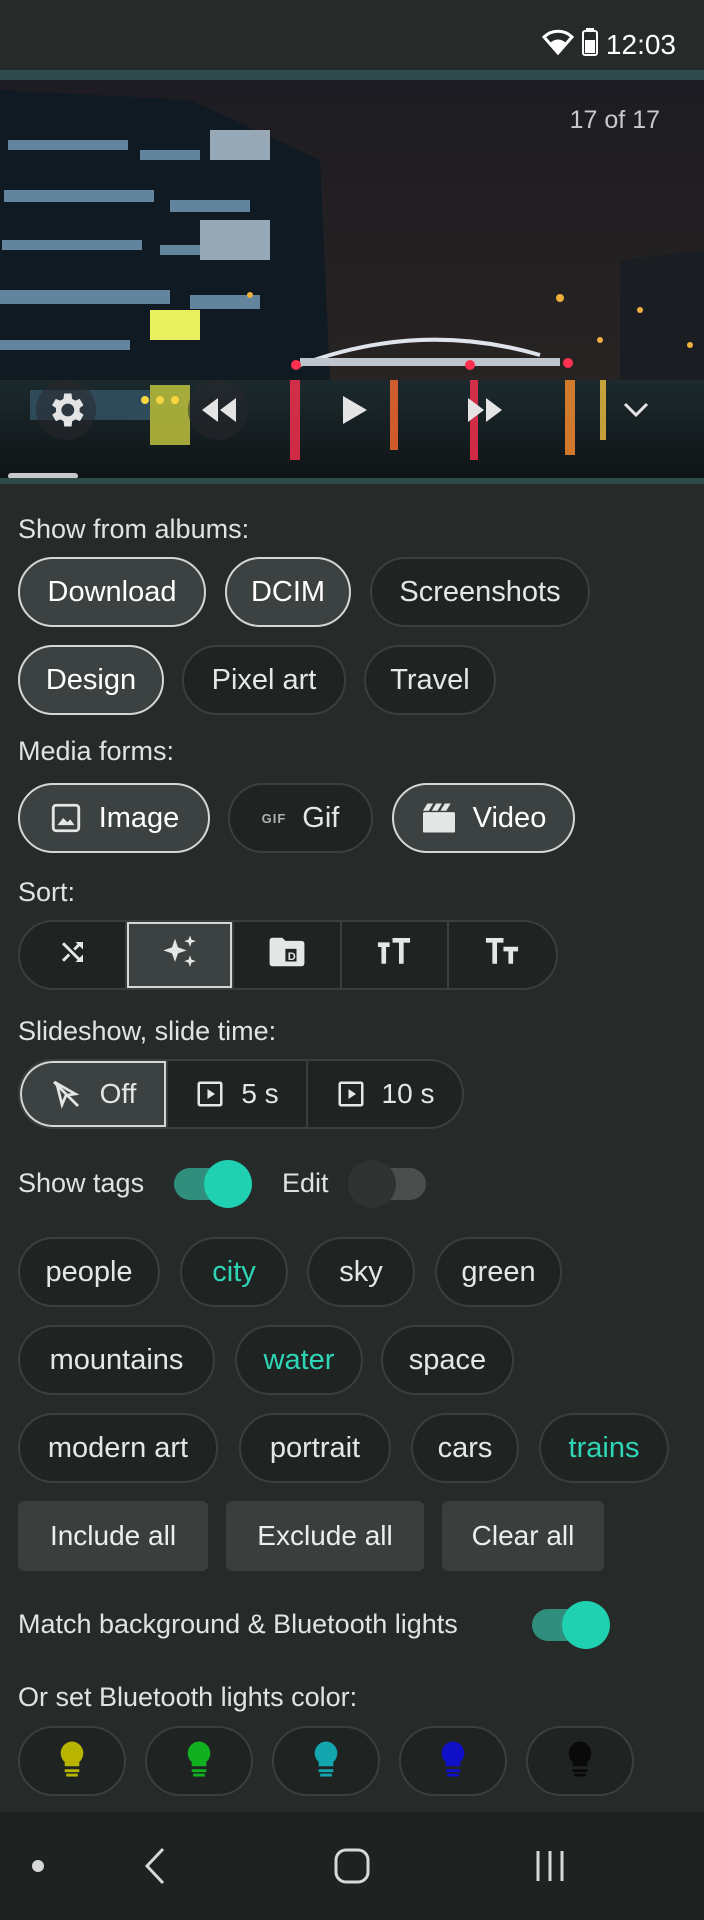 The width and height of the screenshot is (704, 1920). What do you see at coordinates (509, 817) in the screenshot?
I see `chip-label: Video` at bounding box center [509, 817].